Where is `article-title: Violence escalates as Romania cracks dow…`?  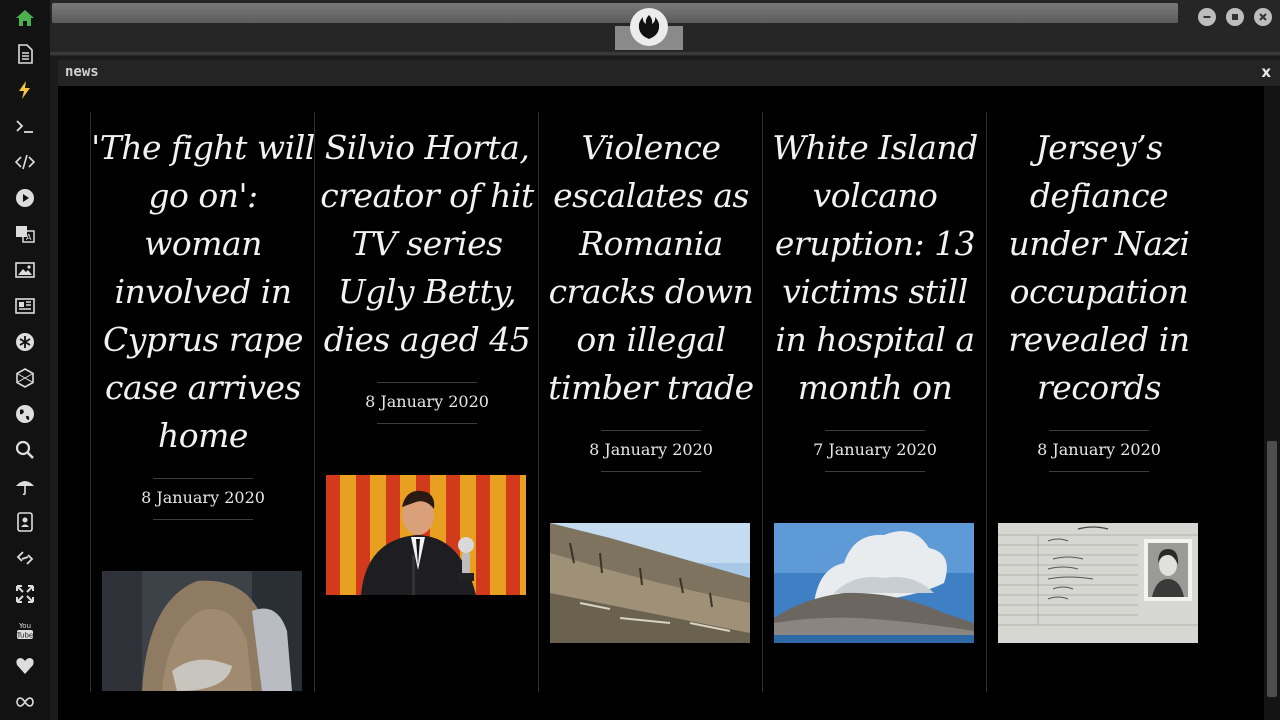
article-title: Violence escalates as Romania cracks dow… is located at coordinates (651, 268).